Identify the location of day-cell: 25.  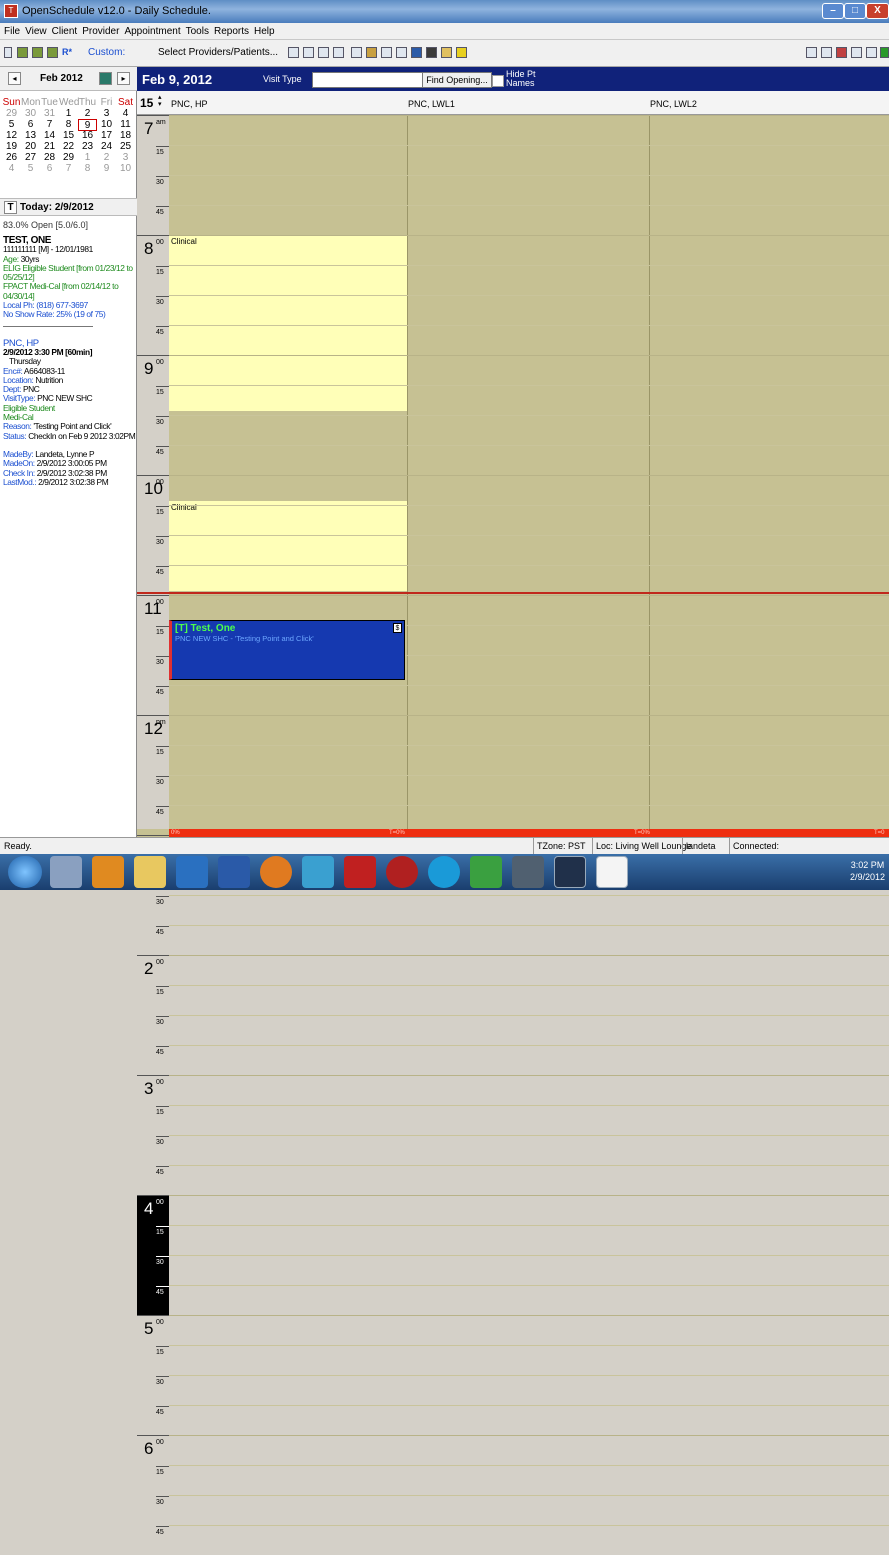
(125, 146).